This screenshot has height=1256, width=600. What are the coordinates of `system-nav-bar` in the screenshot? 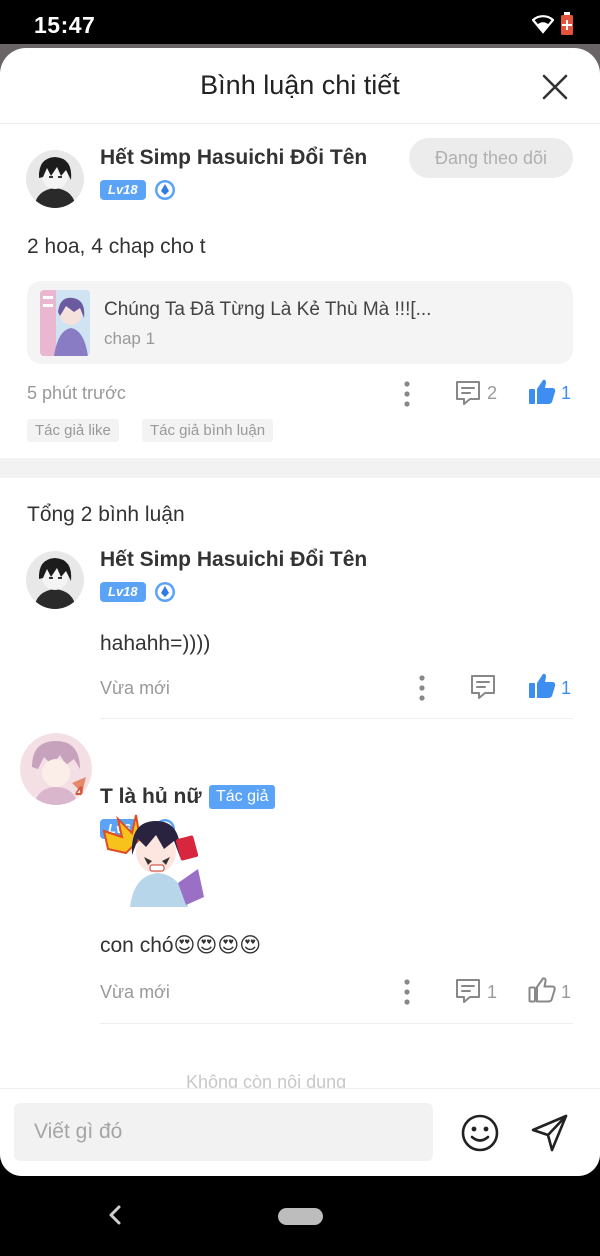 It's located at (300, 1216).